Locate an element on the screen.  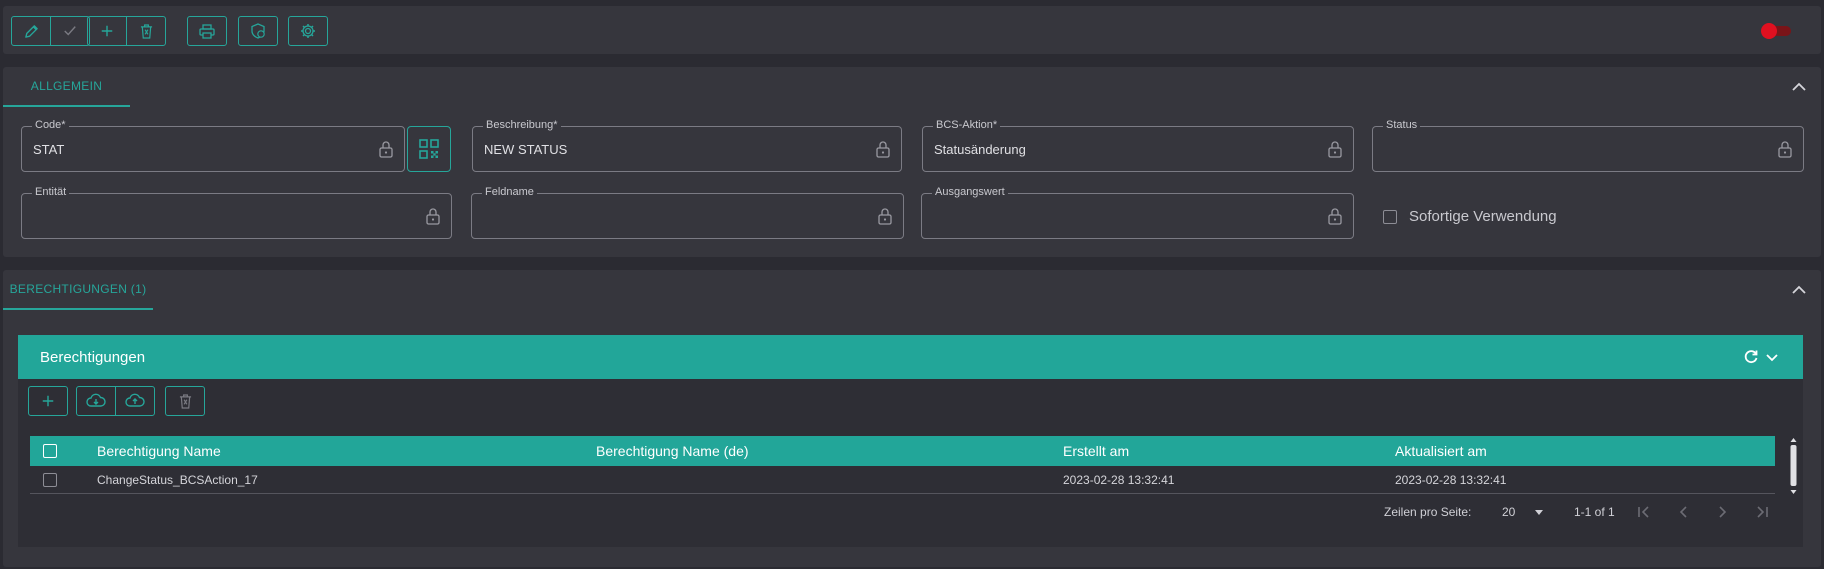
permissions-card-header: Berechtigungen is located at coordinates (910, 357).